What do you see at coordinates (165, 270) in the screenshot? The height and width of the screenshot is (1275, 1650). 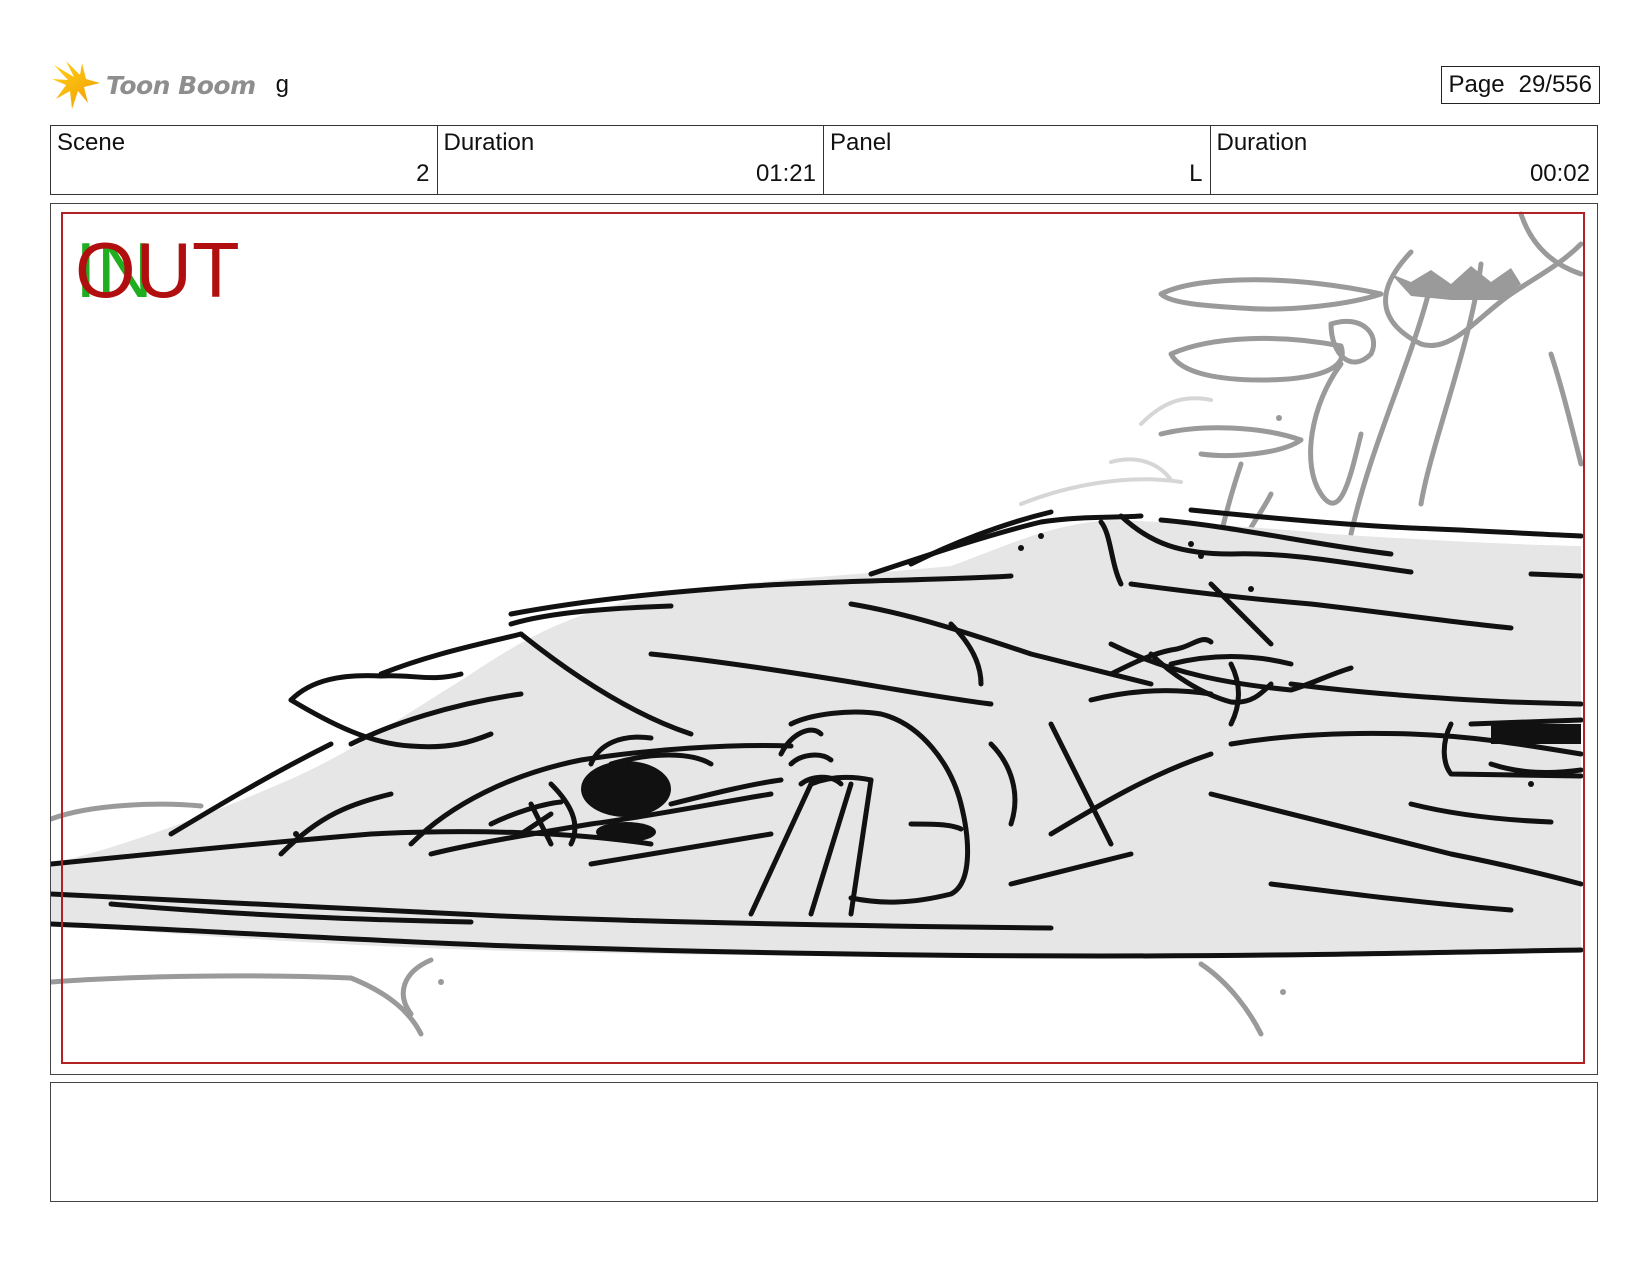 I see `in-out-overlay: IN OUT` at bounding box center [165, 270].